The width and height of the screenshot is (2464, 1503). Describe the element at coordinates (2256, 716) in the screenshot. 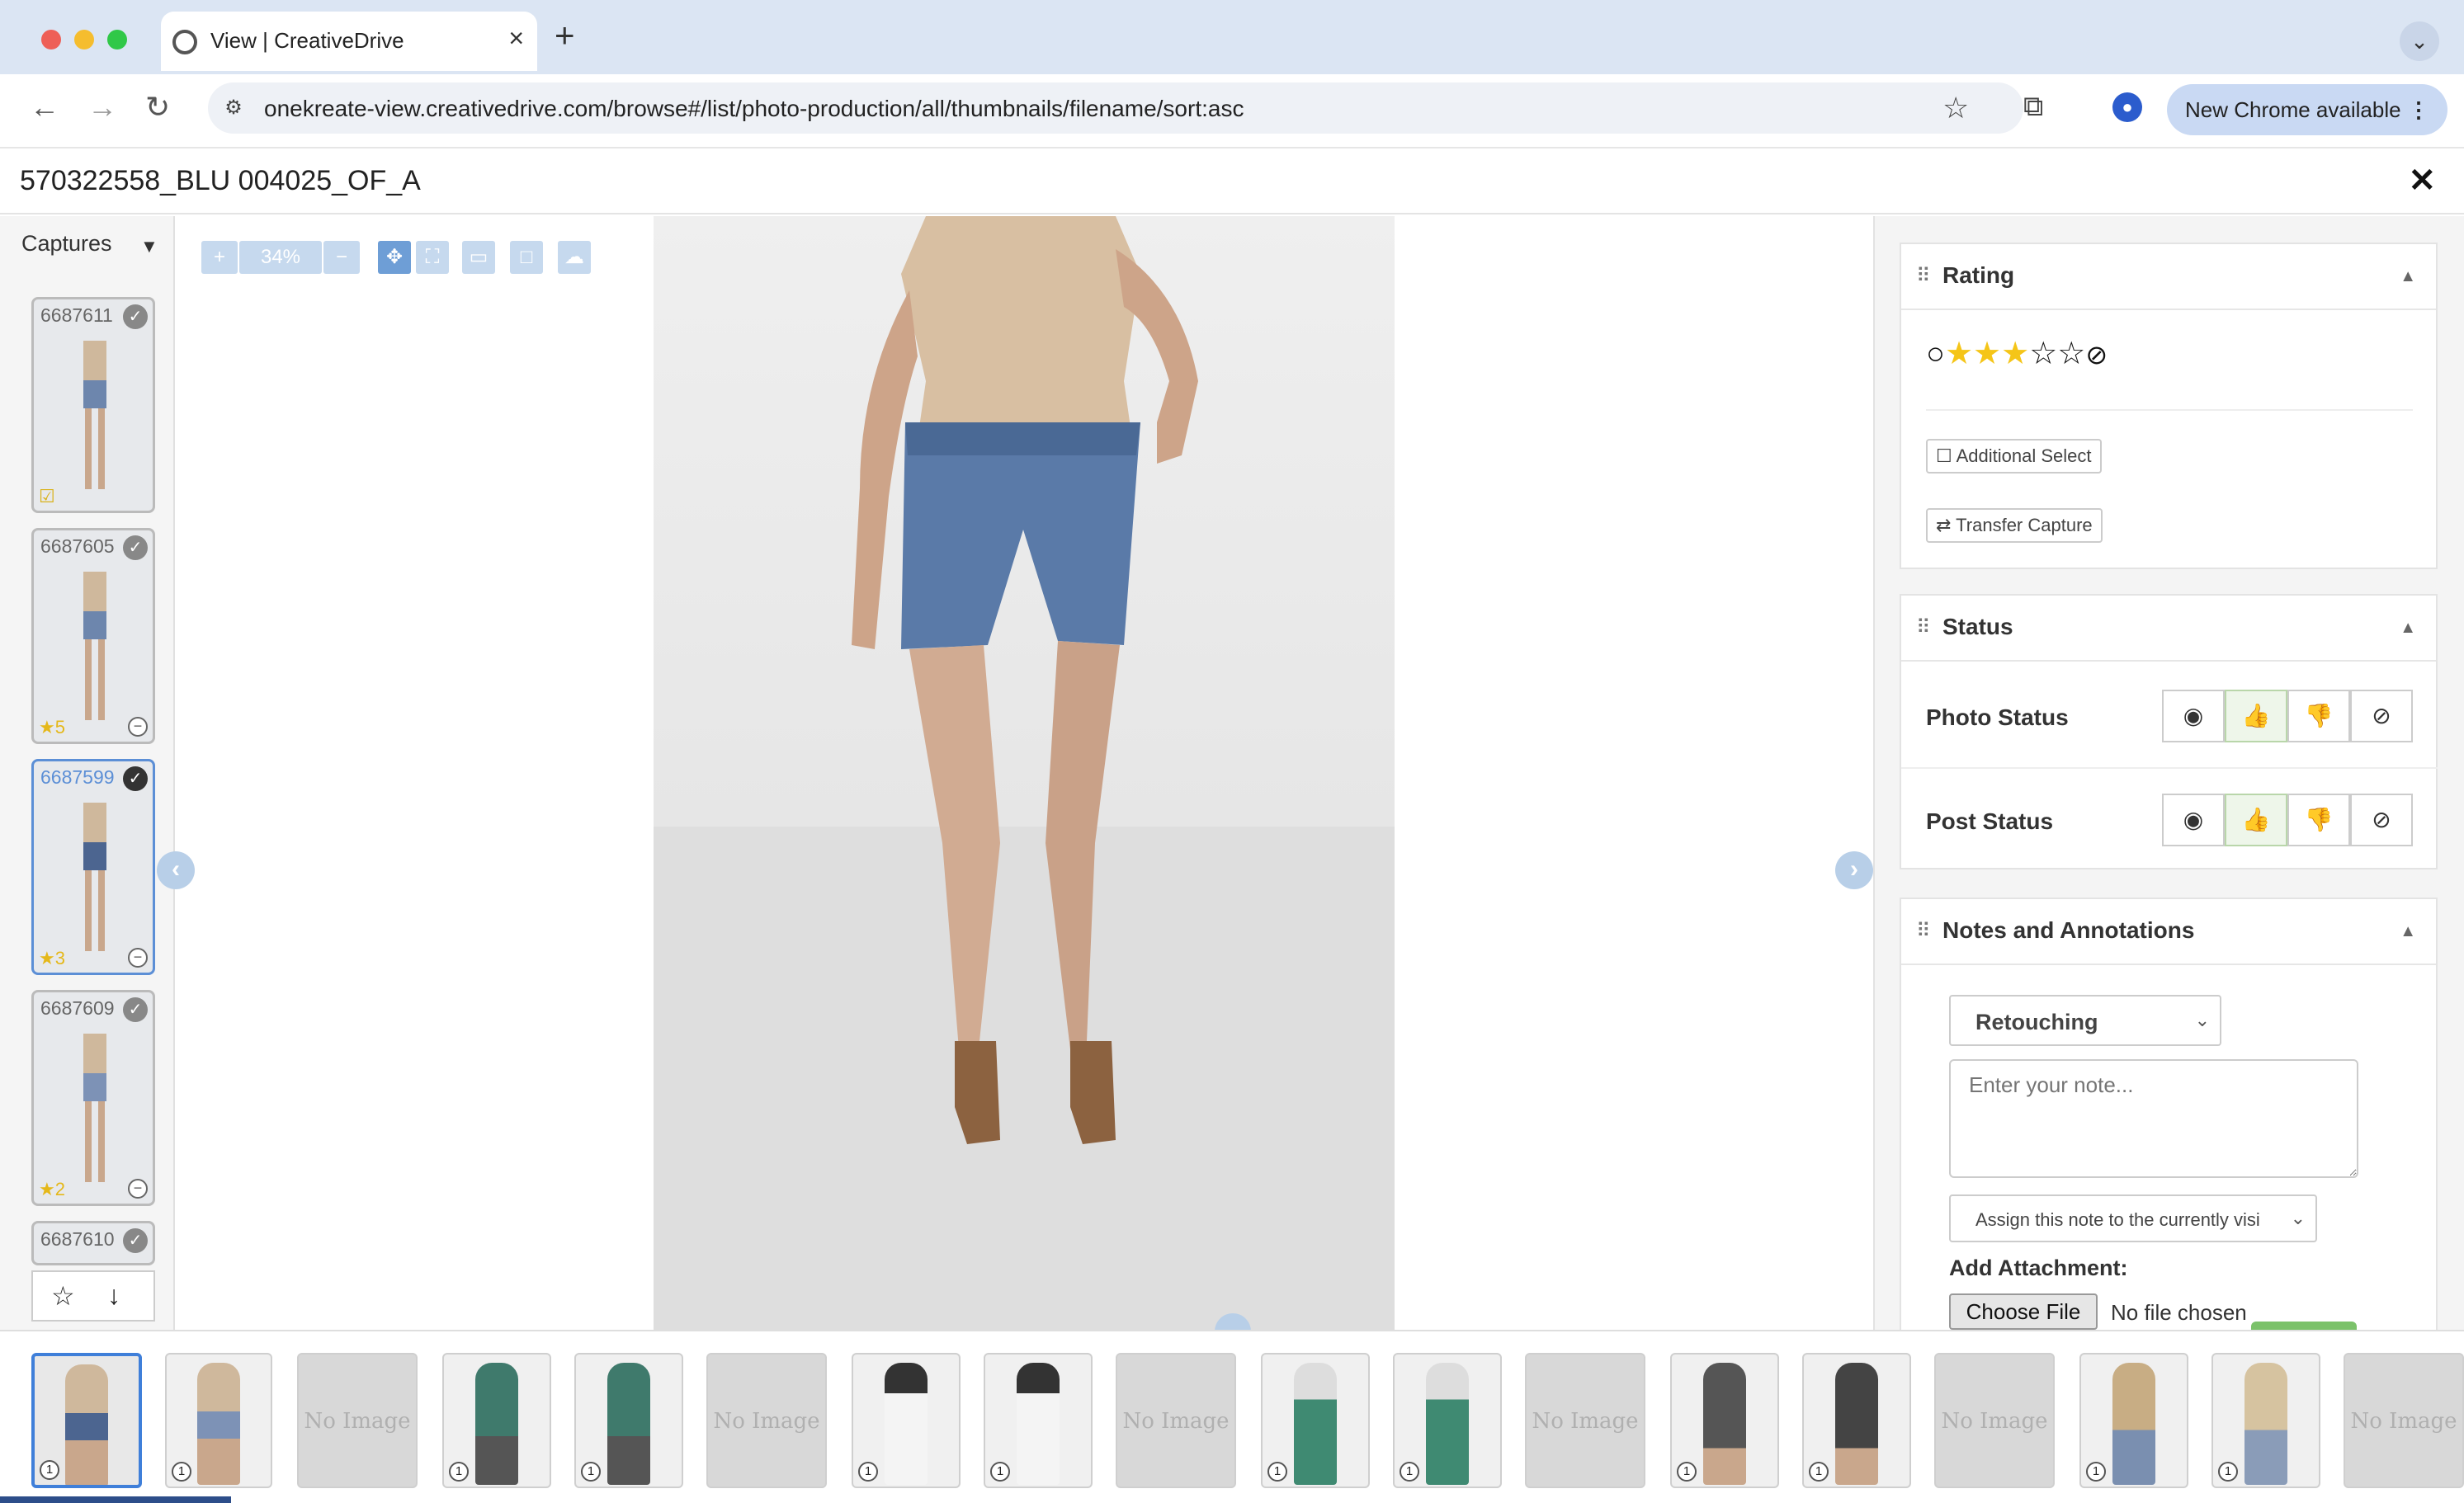

I see `photo-status-approve-thumbs-up-icon: 👍` at that location.